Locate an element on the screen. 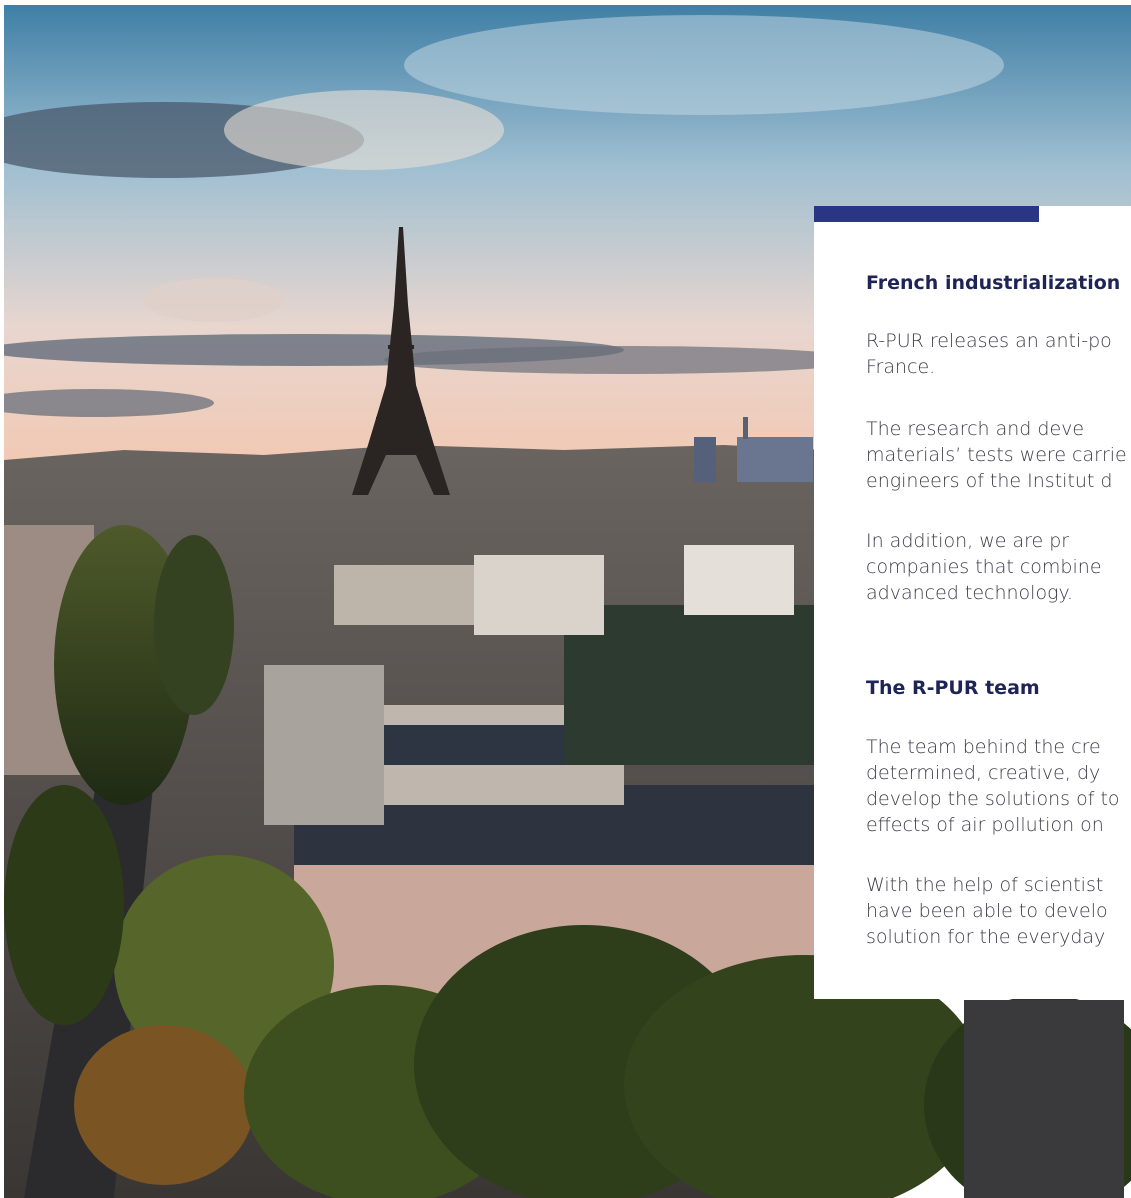 This screenshot has height=1198, width=1131. paragraph-line: engineers of the Institut d is located at coordinates (989, 481).